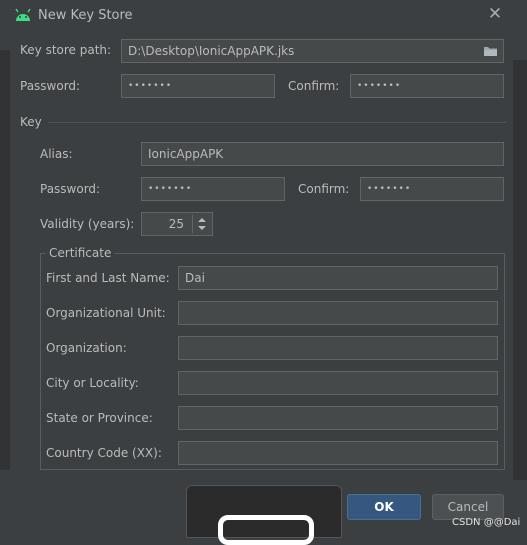 This screenshot has width=527, height=545. I want to click on organization-label: Organization:, so click(86, 348).